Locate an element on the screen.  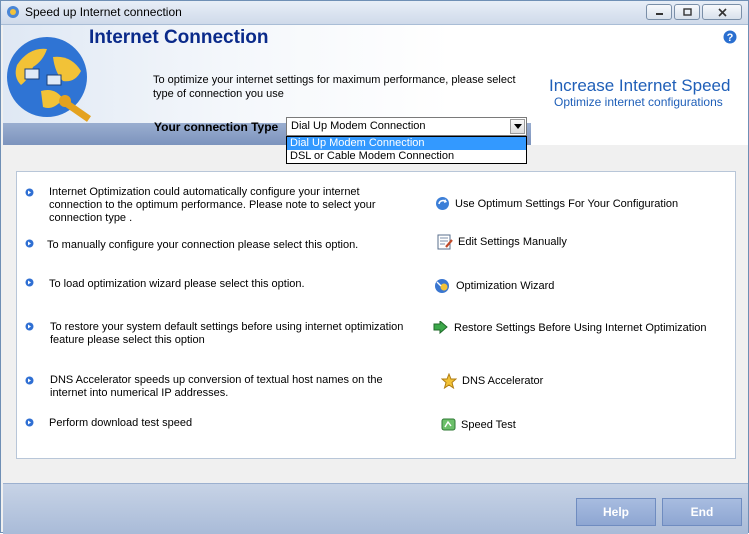
speed-test-link: Speed Test is located at coordinates (478, 424).